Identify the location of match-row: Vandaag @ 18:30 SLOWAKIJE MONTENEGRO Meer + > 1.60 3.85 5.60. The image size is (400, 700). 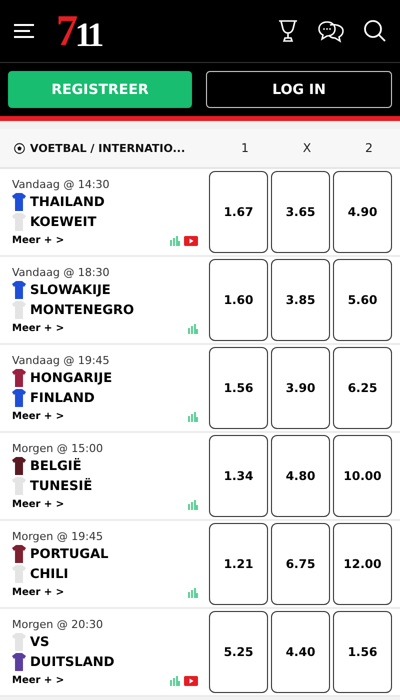
(200, 301).